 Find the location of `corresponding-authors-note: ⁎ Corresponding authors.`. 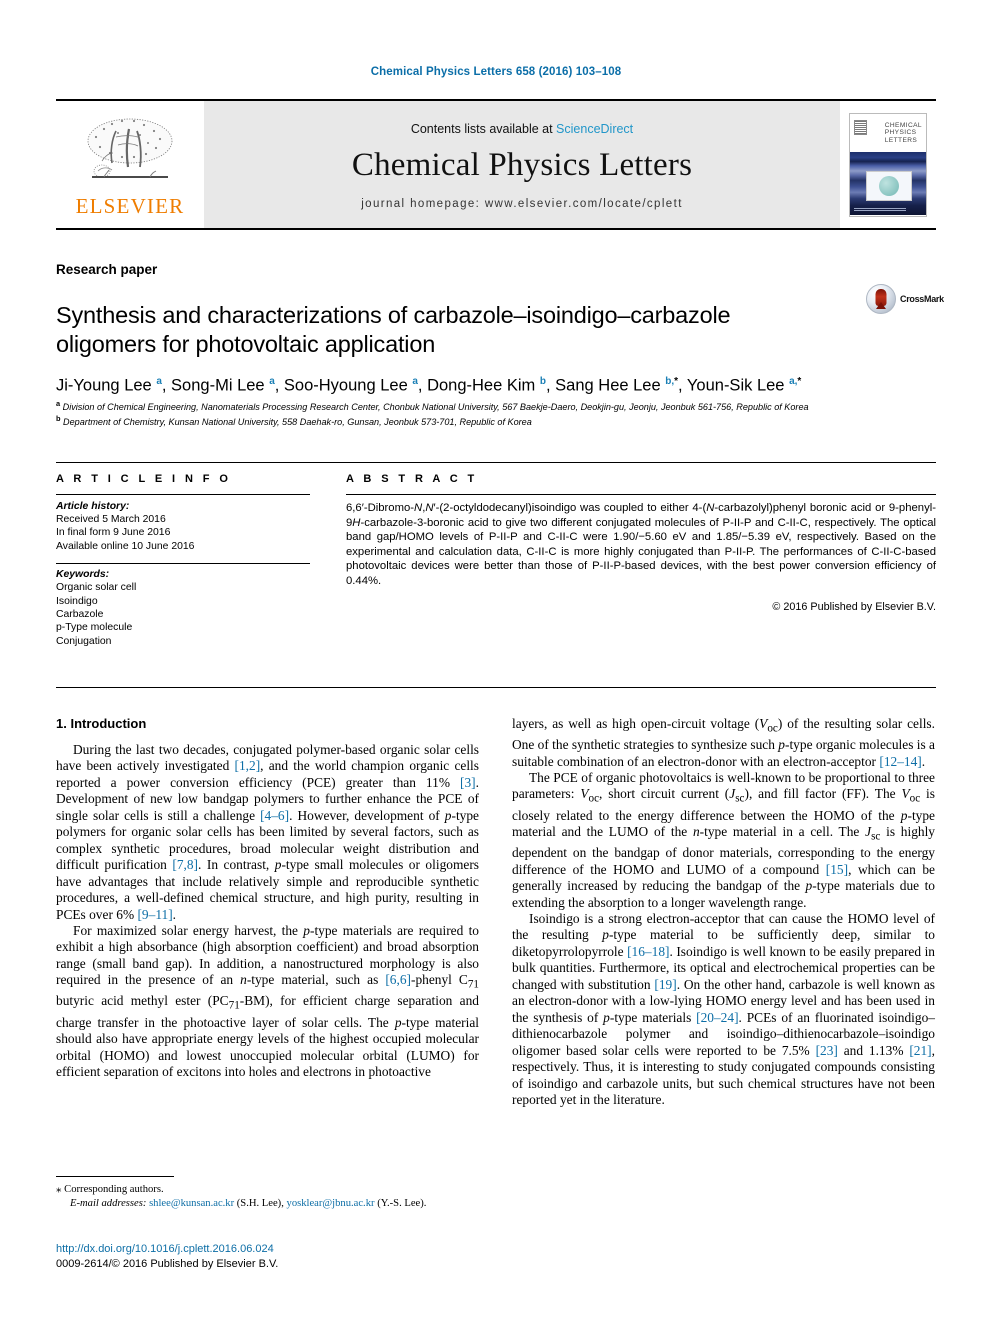

corresponding-authors-note: ⁎ Corresponding authors. is located at coordinates (267, 1190).